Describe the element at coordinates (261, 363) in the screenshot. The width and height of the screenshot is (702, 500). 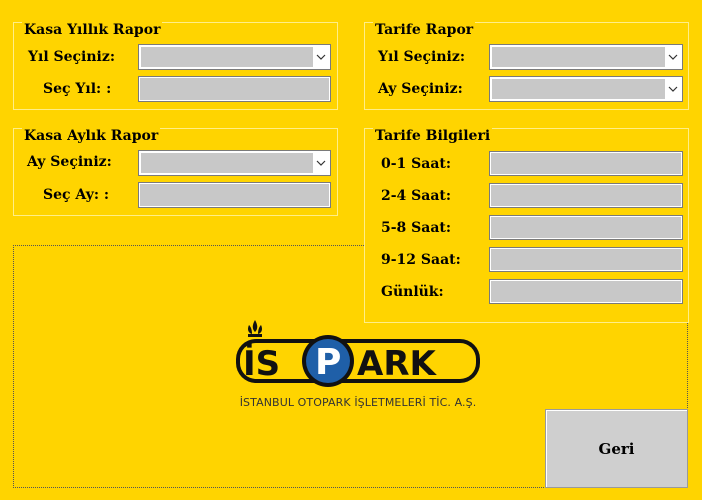
I see `logo-letters-left: İS` at that location.